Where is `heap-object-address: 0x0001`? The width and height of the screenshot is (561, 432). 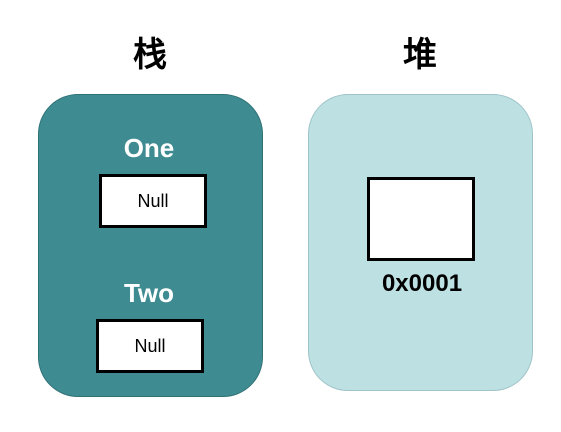 heap-object-address: 0x0001 is located at coordinates (422, 283).